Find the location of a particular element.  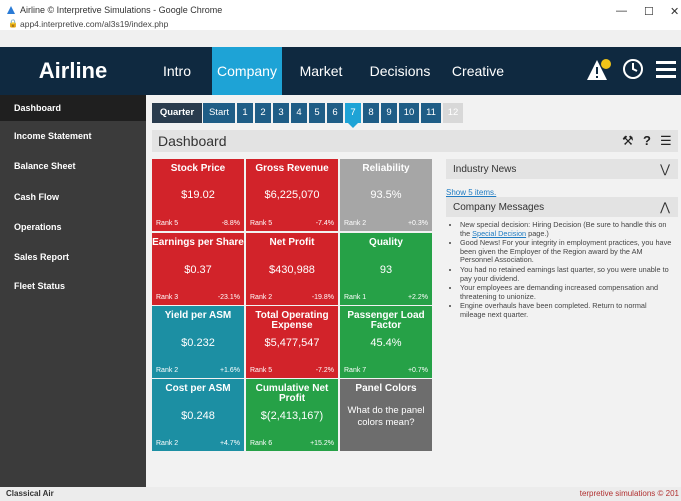

tile-rank: Rank 3 is located at coordinates (167, 297).